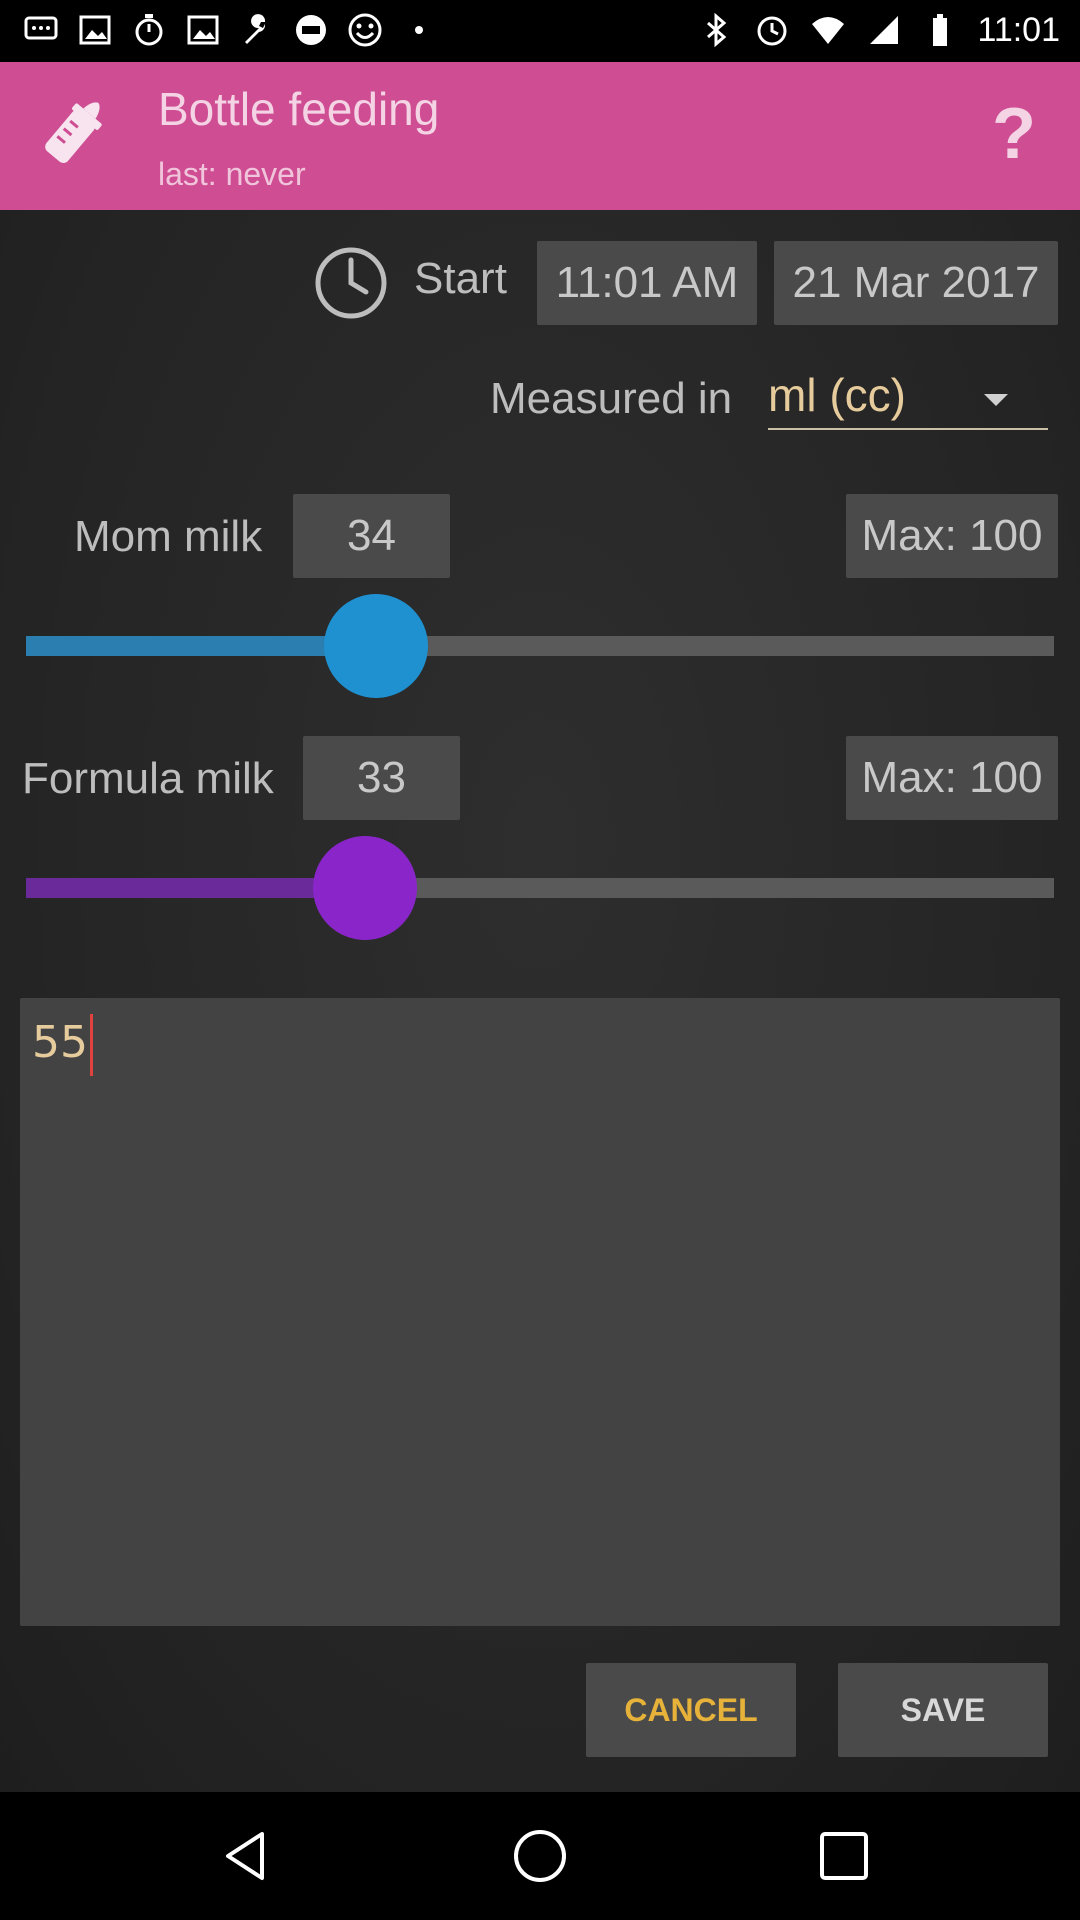  I want to click on recent-apps-icon, so click(844, 1856).